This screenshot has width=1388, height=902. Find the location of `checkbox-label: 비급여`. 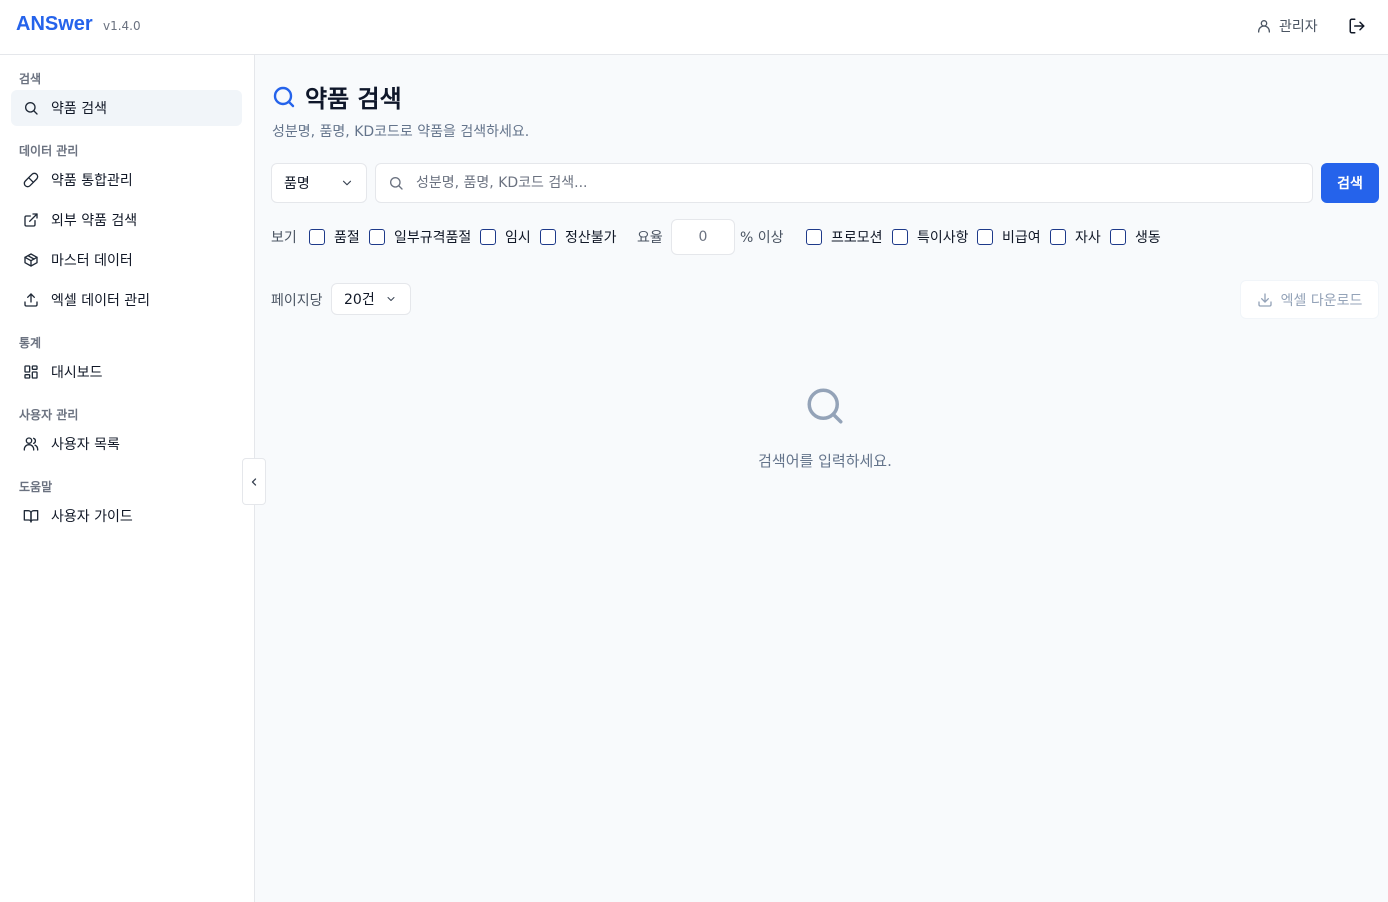

checkbox-label: 비급여 is located at coordinates (1021, 238).